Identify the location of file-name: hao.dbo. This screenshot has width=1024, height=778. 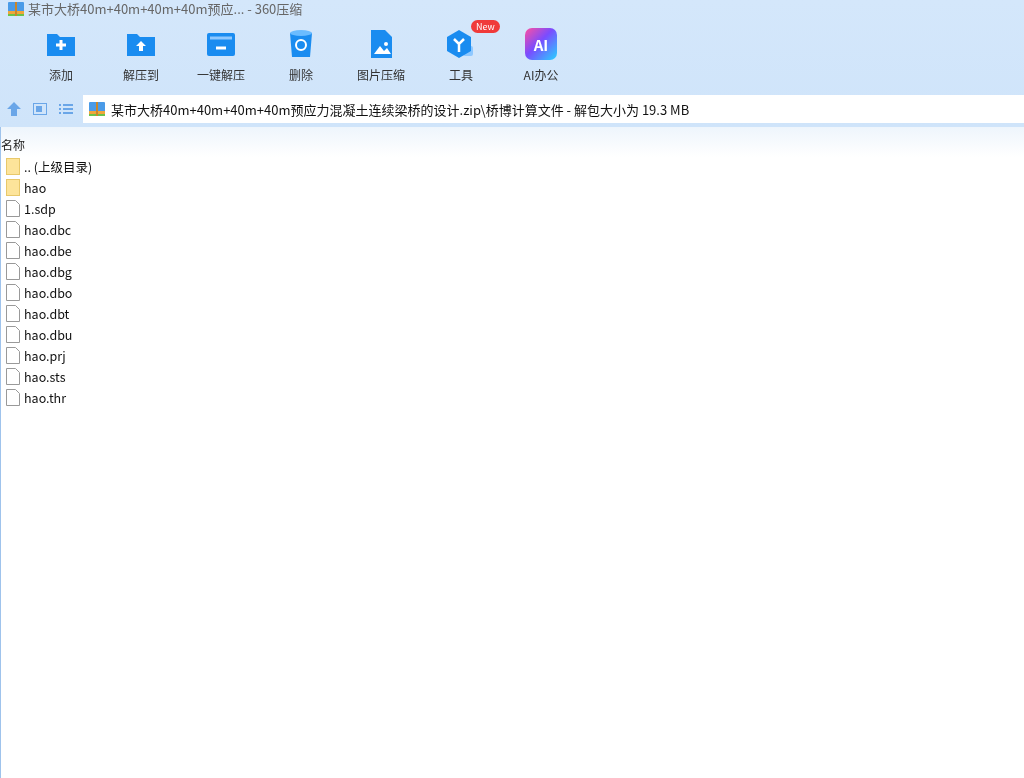
(48, 292).